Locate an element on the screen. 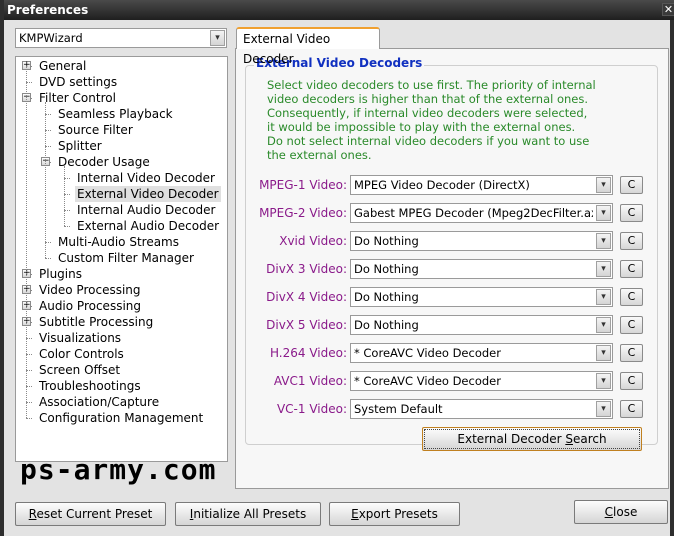 The height and width of the screenshot is (536, 674). tree-item: Decoder Usage is located at coordinates (104, 162).